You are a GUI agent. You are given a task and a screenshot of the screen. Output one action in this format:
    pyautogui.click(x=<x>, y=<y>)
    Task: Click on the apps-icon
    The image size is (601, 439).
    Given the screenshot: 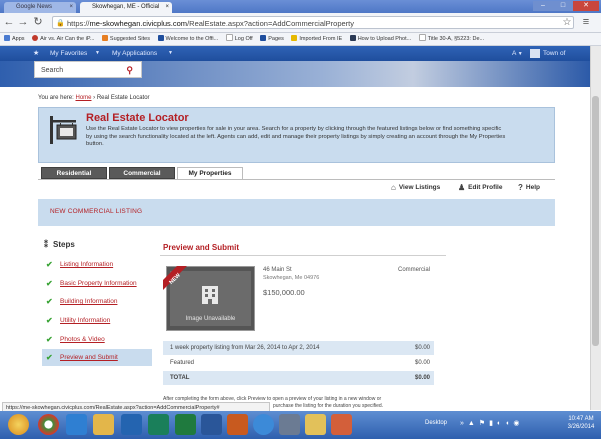 What is the action you would take?
    pyautogui.click(x=7, y=38)
    